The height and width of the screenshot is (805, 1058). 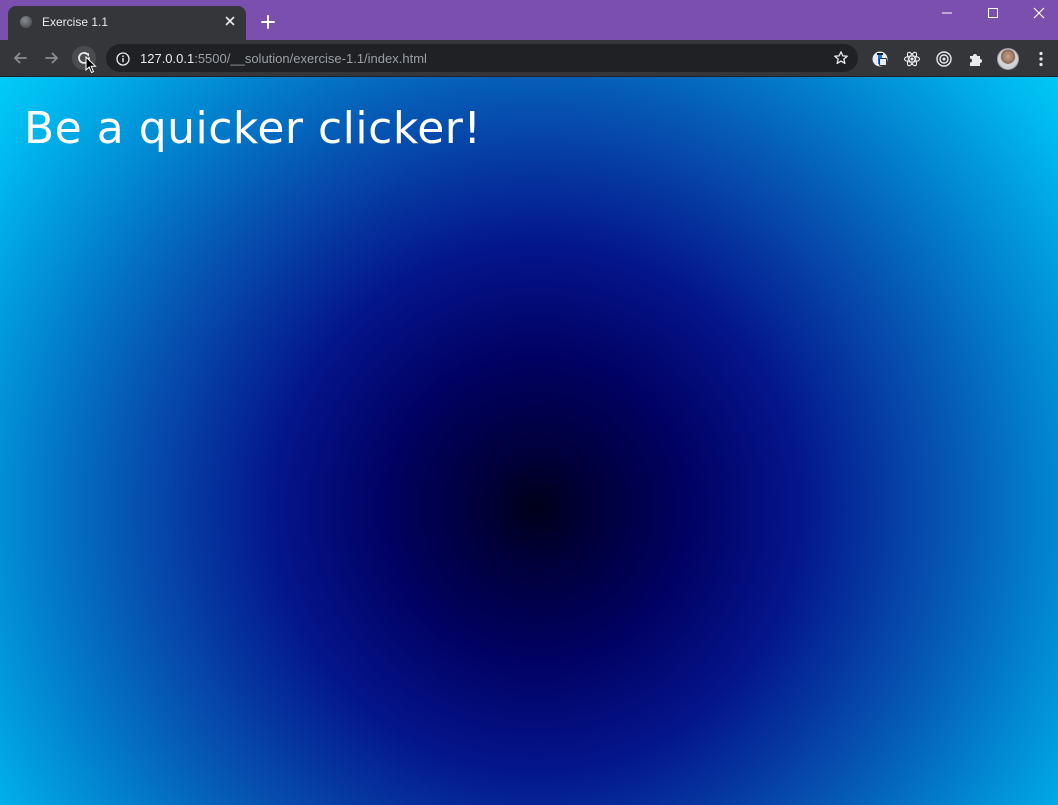 What do you see at coordinates (993, 13) in the screenshot?
I see `maximize-button` at bounding box center [993, 13].